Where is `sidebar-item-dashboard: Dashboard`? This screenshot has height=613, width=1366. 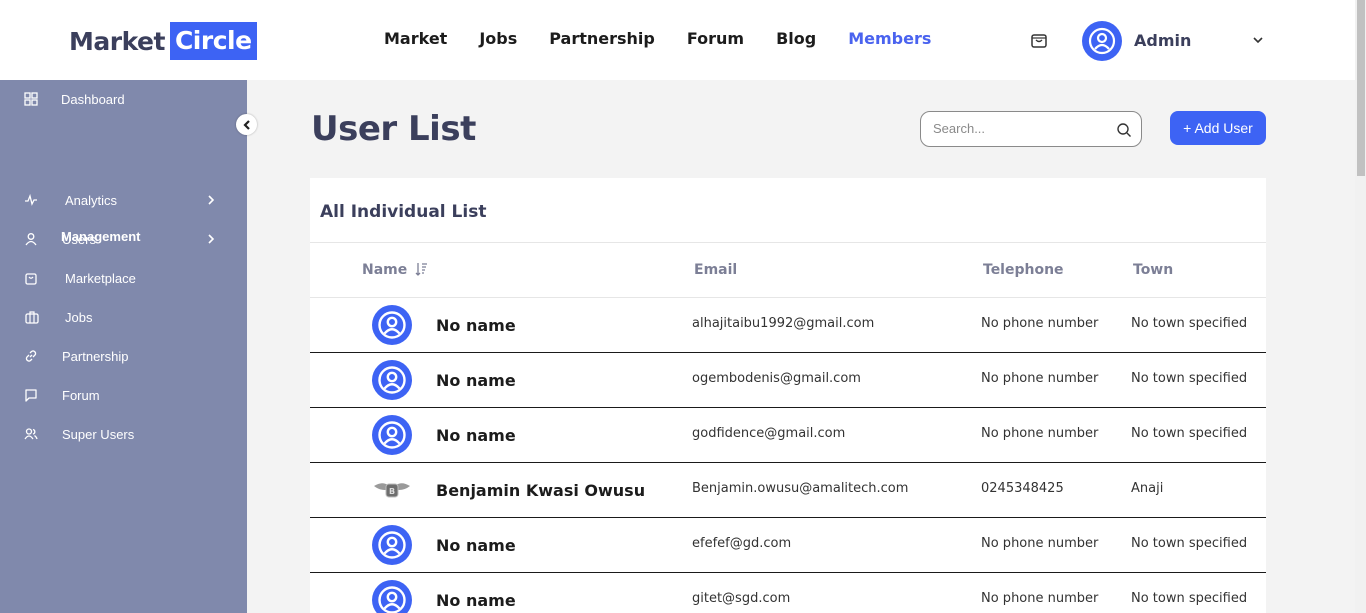
sidebar-item-dashboard: Dashboard is located at coordinates (123, 99).